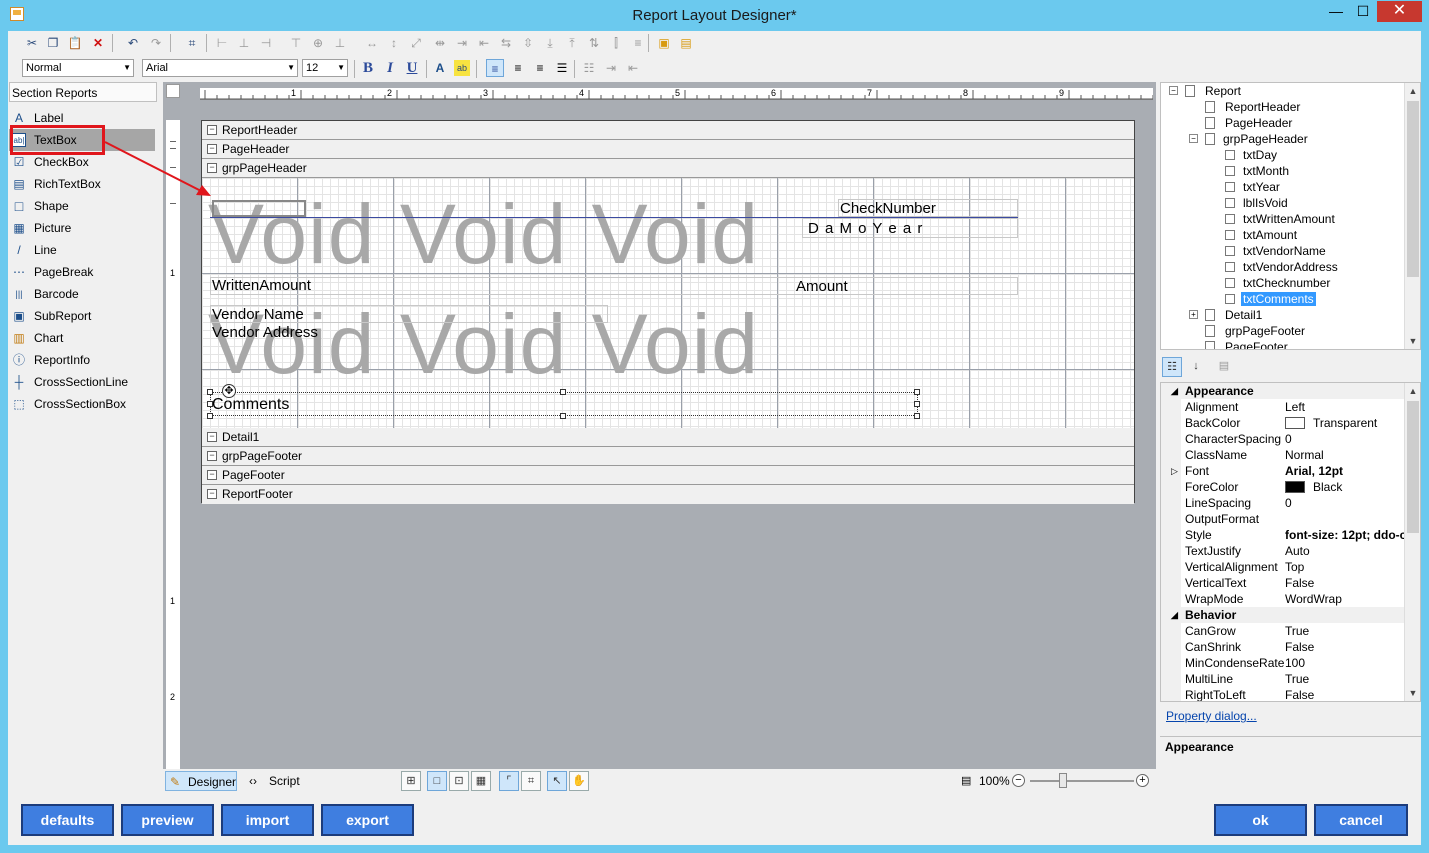 The height and width of the screenshot is (853, 1429). What do you see at coordinates (1196, 367) in the screenshot?
I see `alphabetical-icon: ↓` at bounding box center [1196, 367].